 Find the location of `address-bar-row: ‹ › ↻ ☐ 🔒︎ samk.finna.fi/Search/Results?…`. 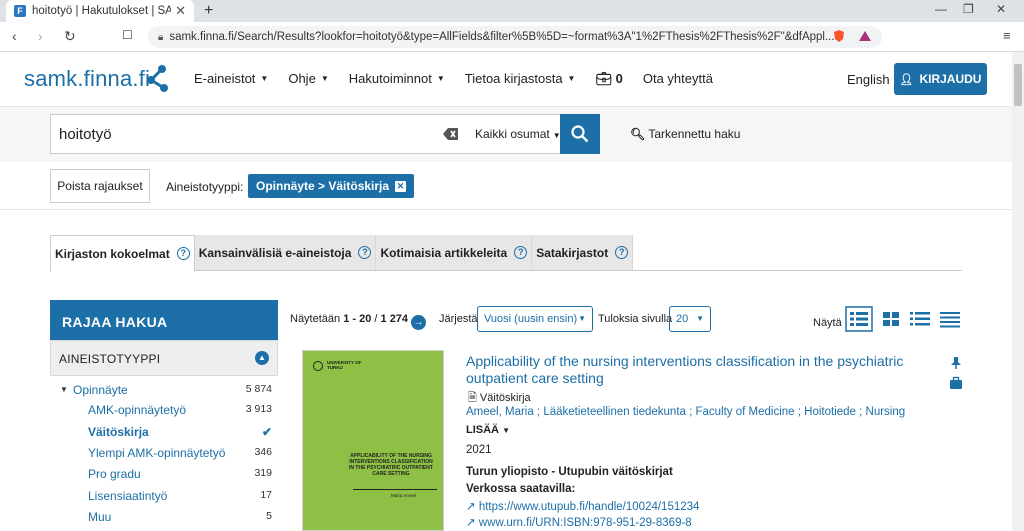

address-bar-row: ‹ › ↻ ☐ 🔒︎ samk.finna.fi/Search/Results?… is located at coordinates (512, 37).